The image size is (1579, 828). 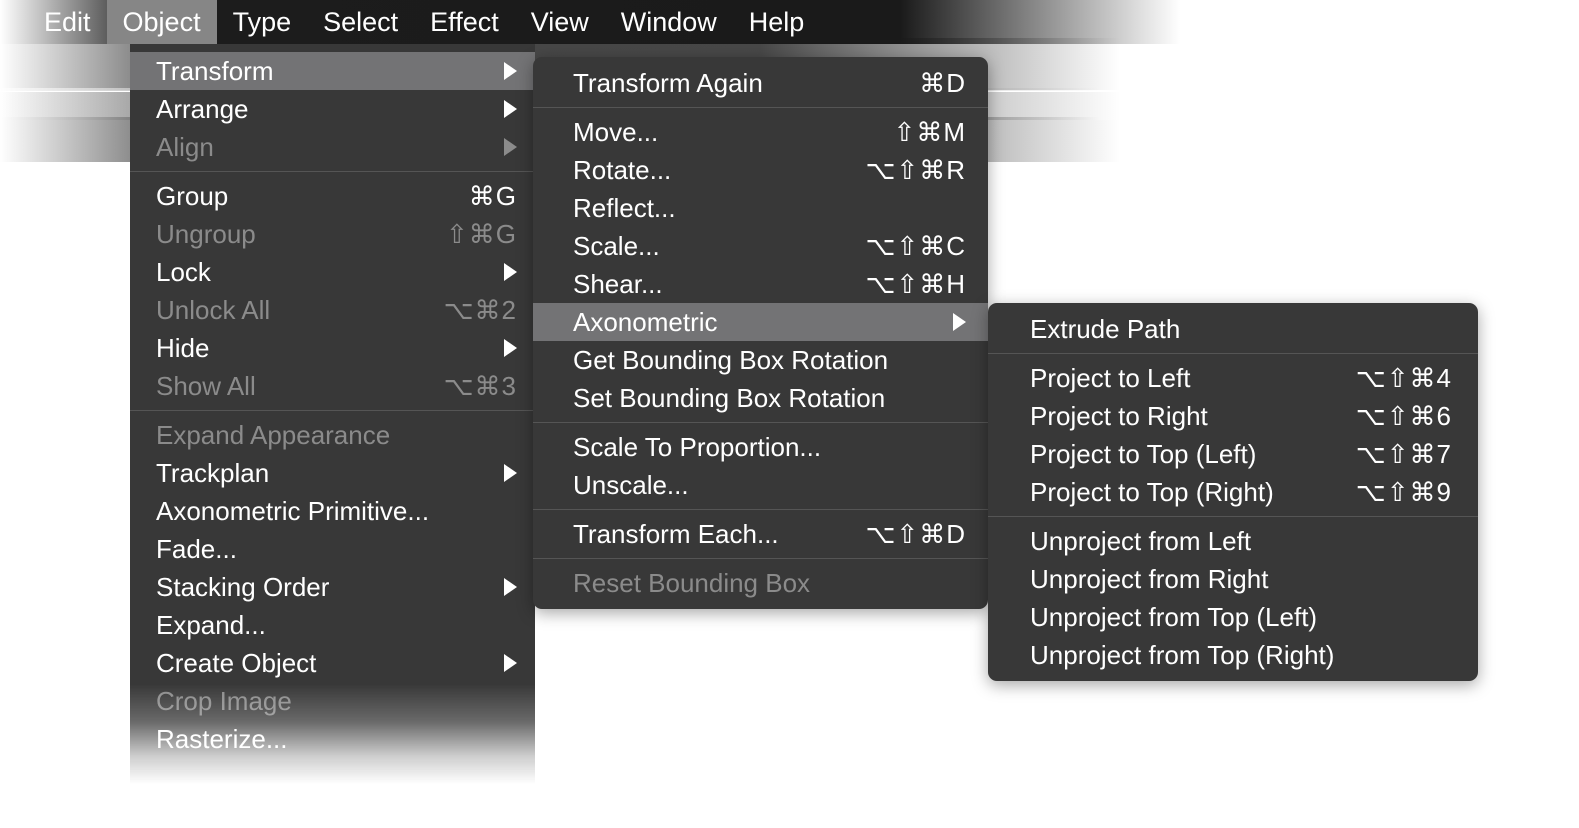 I want to click on menu-item-project-to-top-right: Project to Top (Right) ⌥⇧⌘9, so click(x=1233, y=492).